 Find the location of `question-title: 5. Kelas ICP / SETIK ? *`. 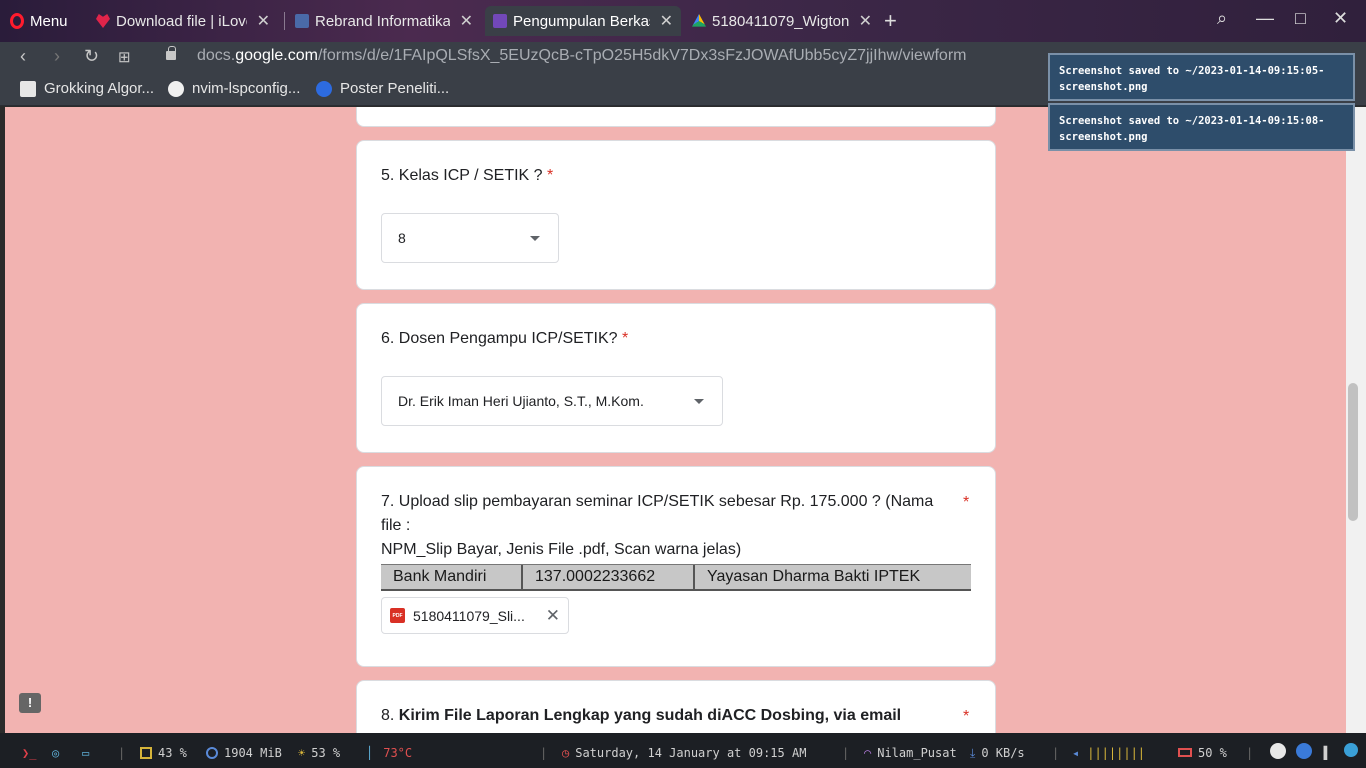

question-title: 5. Kelas ICP / SETIK ? * is located at coordinates (467, 175).